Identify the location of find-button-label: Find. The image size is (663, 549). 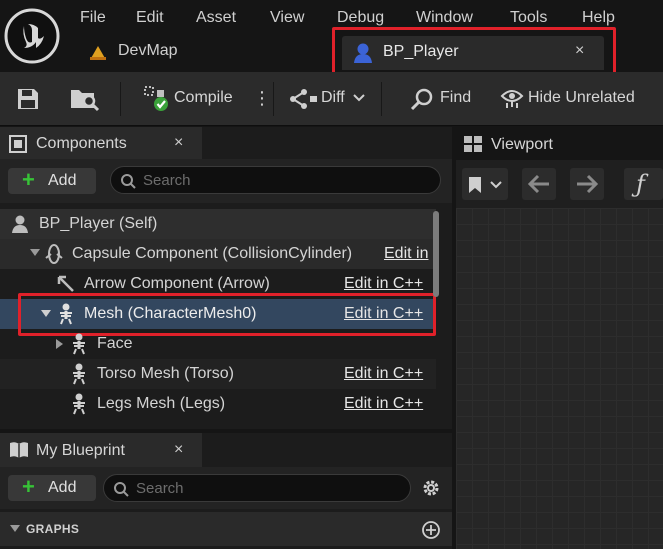
(455, 98).